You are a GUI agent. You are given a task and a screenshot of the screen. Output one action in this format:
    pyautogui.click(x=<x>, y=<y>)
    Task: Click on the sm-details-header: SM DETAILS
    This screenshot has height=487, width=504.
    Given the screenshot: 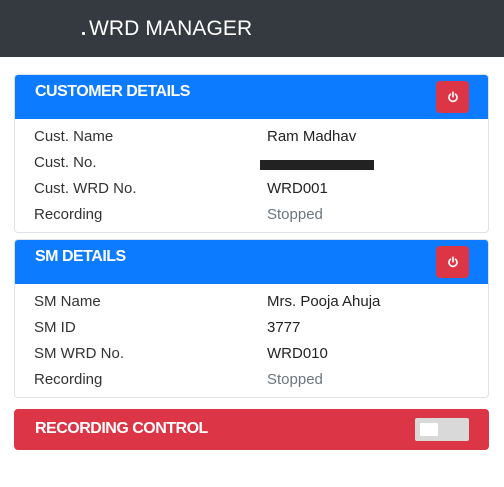 What is the action you would take?
    pyautogui.click(x=251, y=262)
    